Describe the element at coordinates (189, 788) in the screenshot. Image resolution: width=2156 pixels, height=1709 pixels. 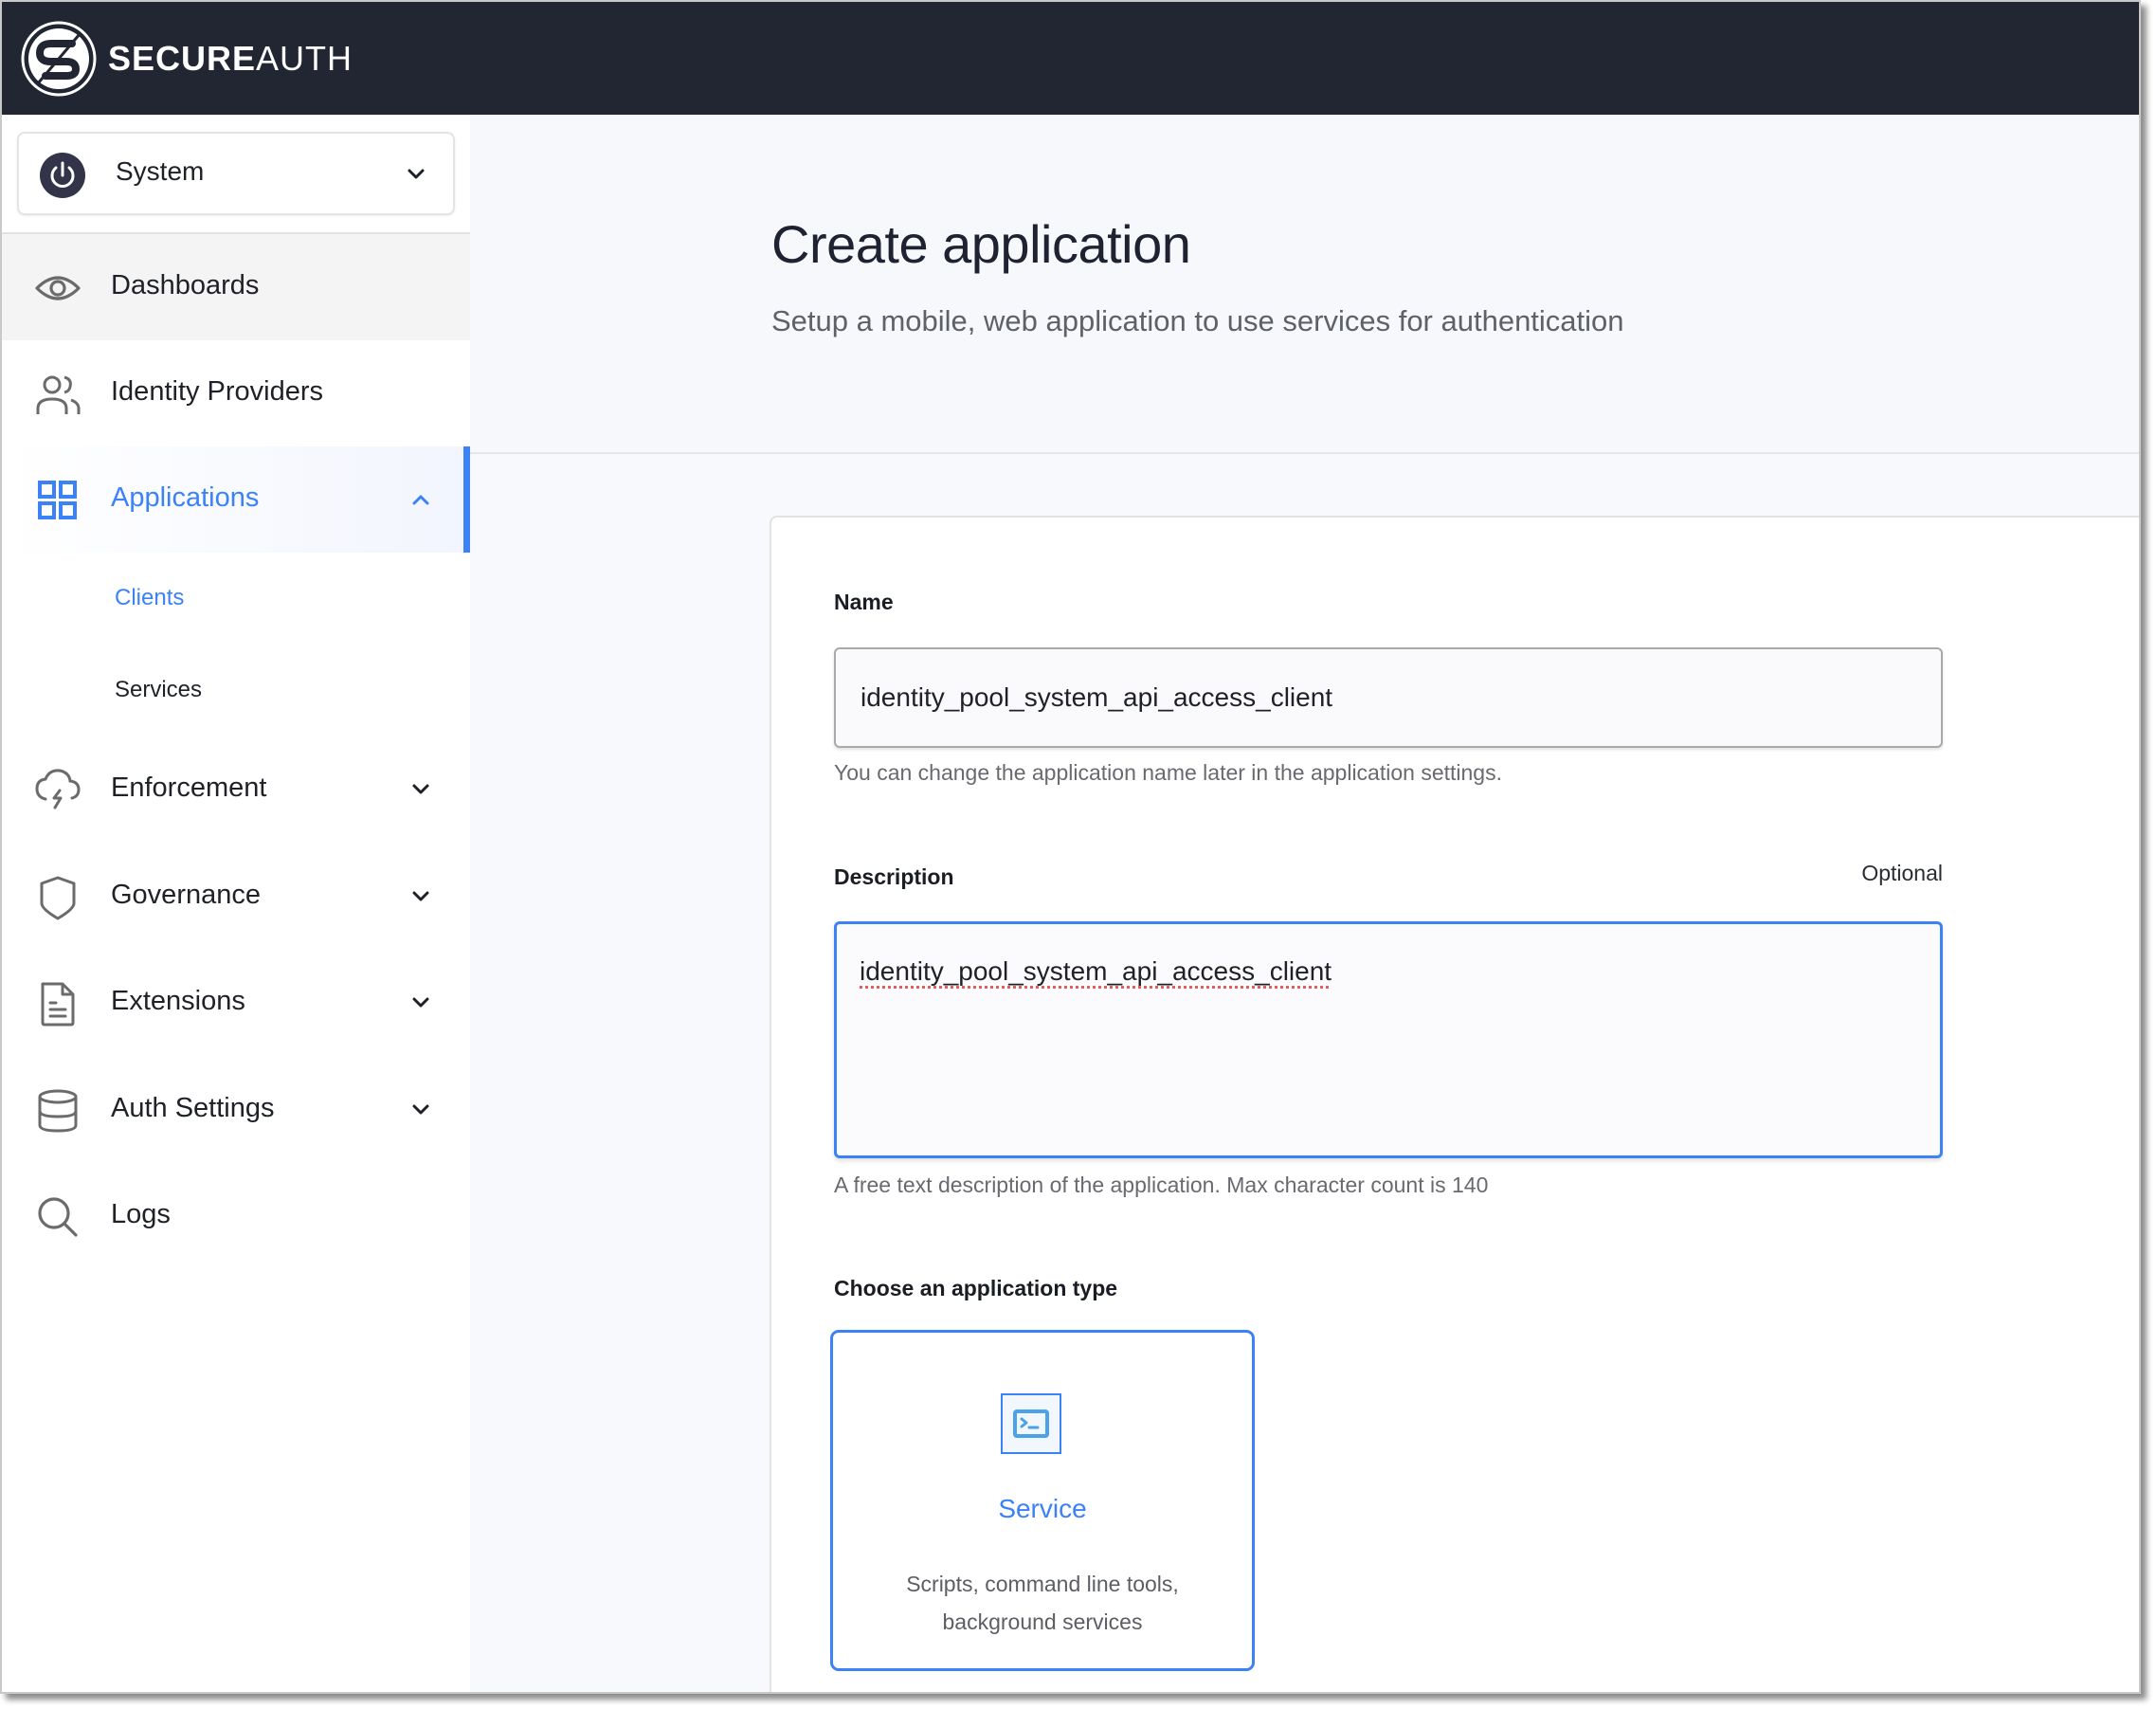
I see `sidebar-item-label: Enforcement` at that location.